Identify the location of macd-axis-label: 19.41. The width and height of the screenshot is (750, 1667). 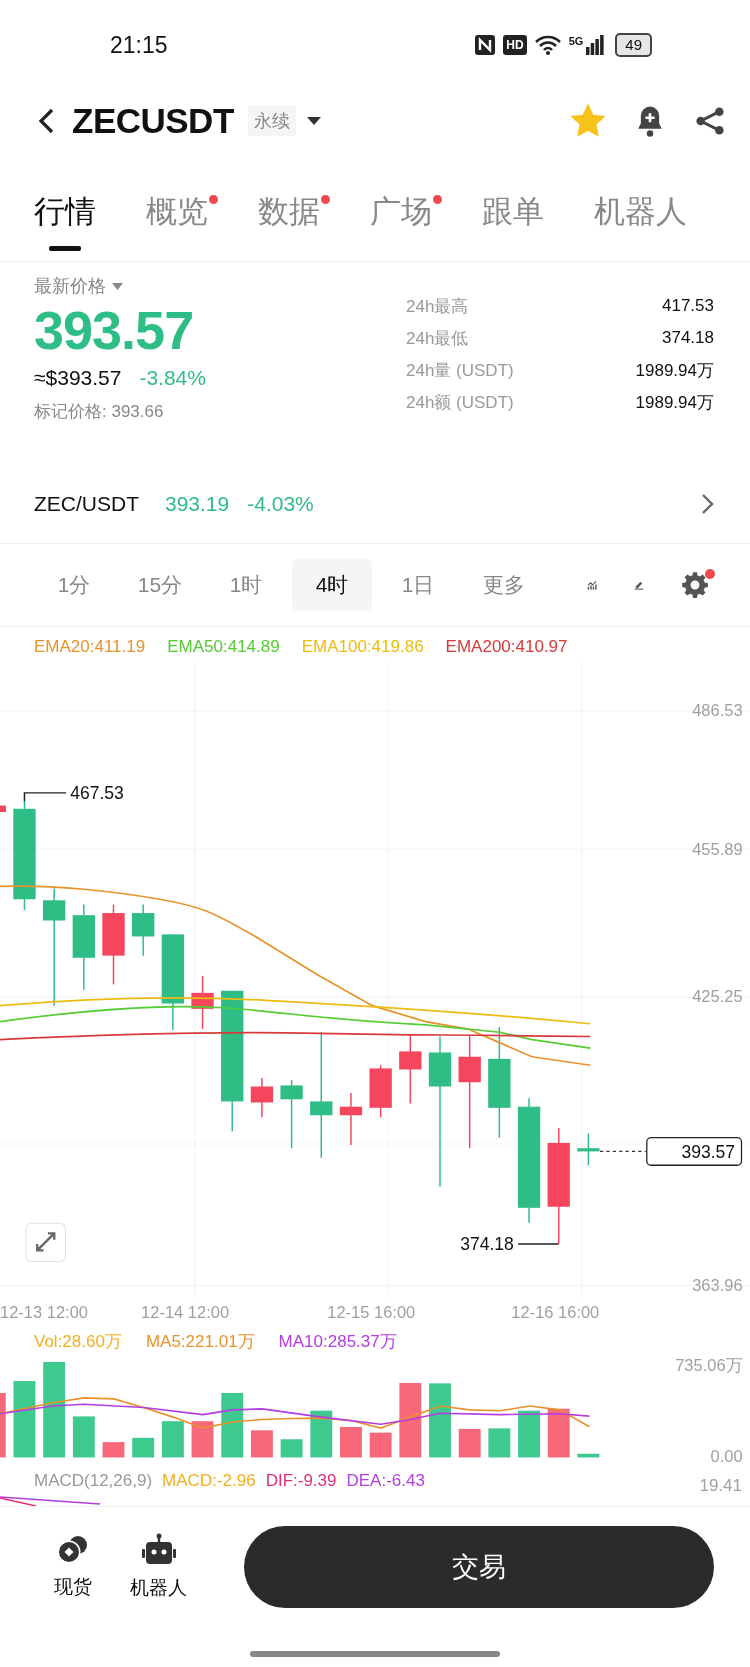
(720, 1486).